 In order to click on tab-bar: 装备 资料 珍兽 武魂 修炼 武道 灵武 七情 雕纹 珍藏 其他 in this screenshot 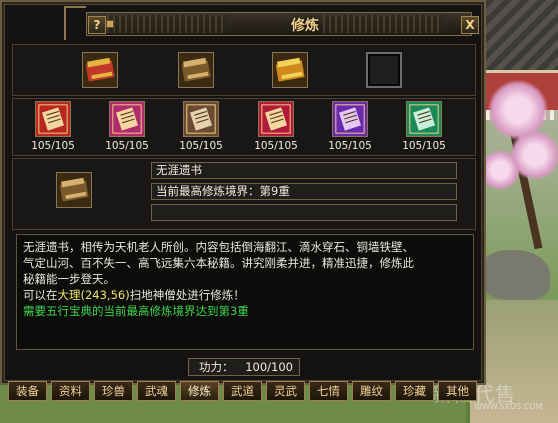, I will do `click(243, 391)`.